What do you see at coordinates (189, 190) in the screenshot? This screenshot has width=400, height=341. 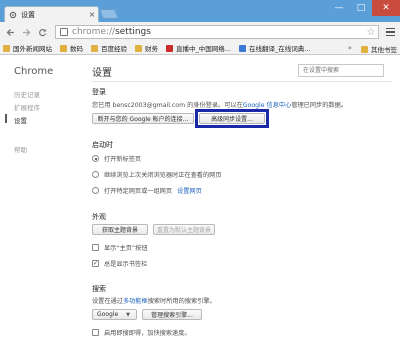 I see `set-pages-link: 设置网页` at bounding box center [189, 190].